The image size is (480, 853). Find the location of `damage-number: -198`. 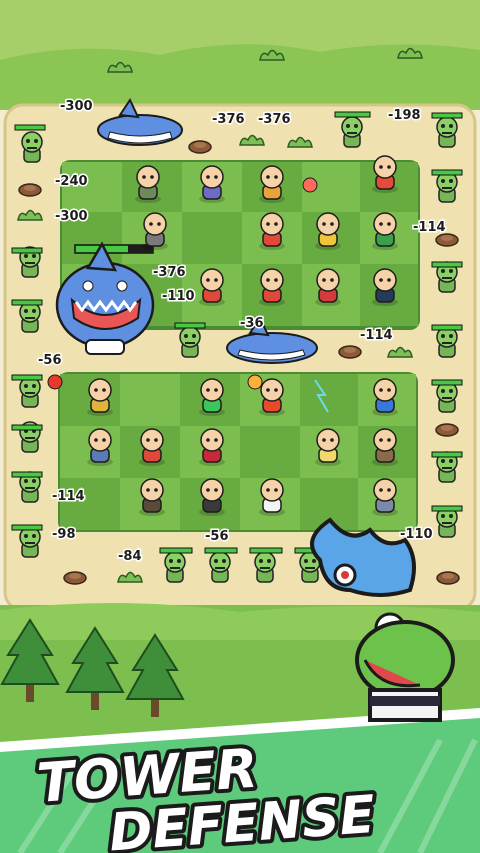

damage-number: -198 is located at coordinates (404, 115).